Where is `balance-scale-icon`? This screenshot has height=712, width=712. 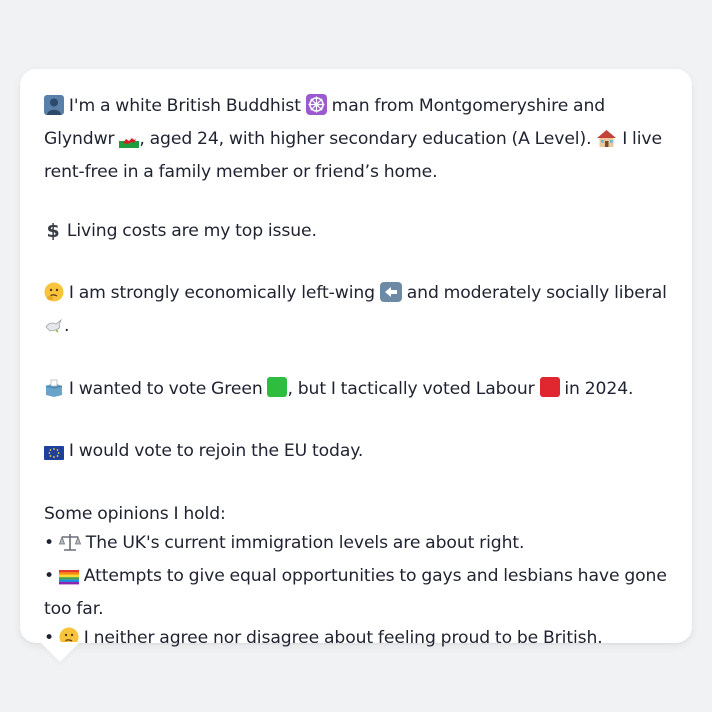
balance-scale-icon is located at coordinates (69, 547).